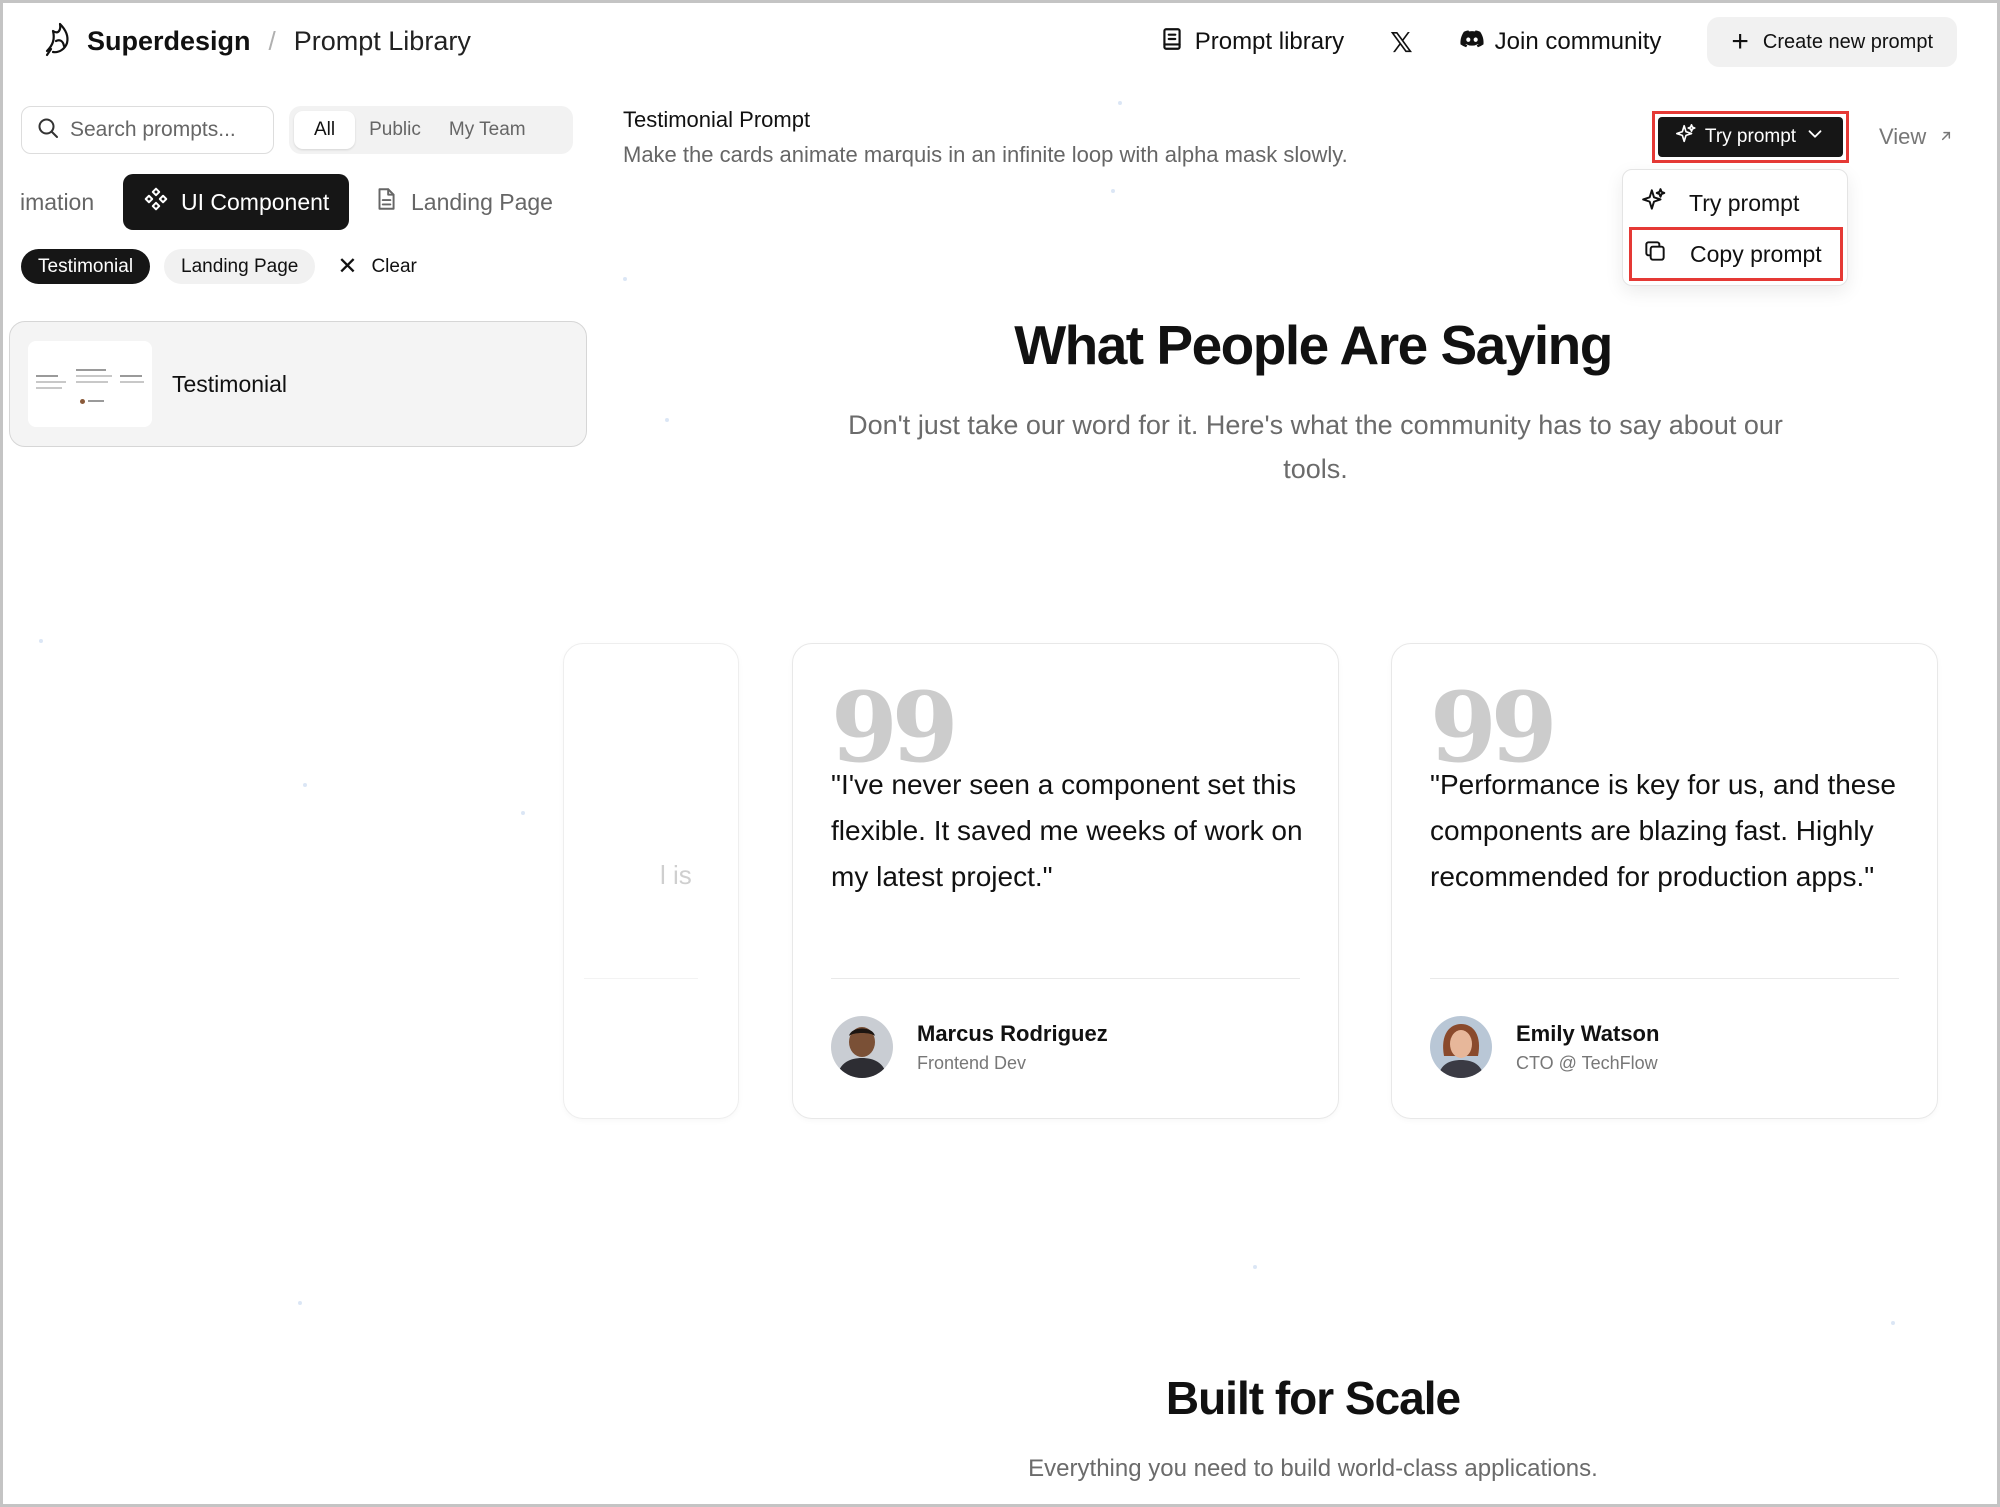  Describe the element at coordinates (382, 41) in the screenshot. I see `page-title: Prompt Library` at that location.